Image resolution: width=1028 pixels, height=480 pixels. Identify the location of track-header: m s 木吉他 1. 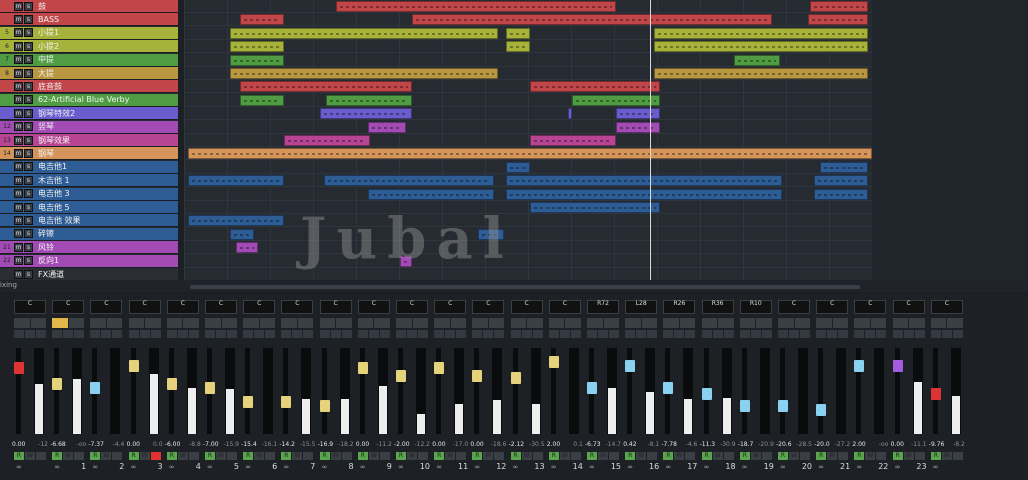
(89, 181).